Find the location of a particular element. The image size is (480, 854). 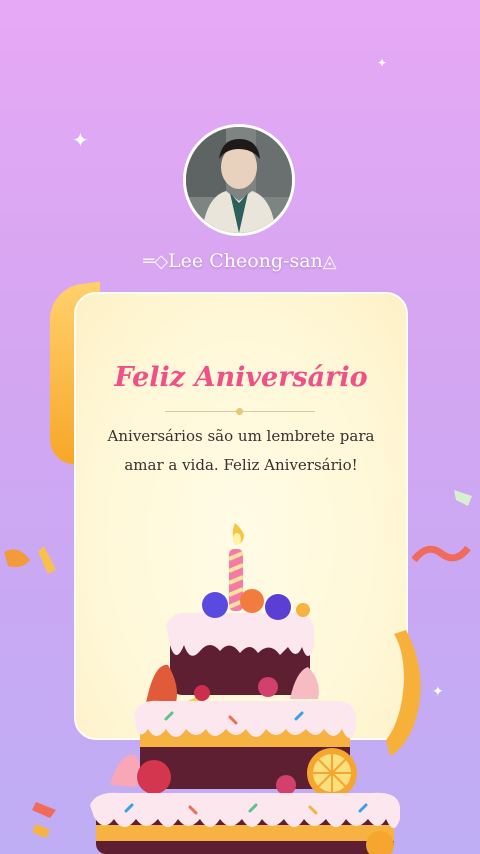

triangle-outline-icon: ◬ is located at coordinates (329, 261).